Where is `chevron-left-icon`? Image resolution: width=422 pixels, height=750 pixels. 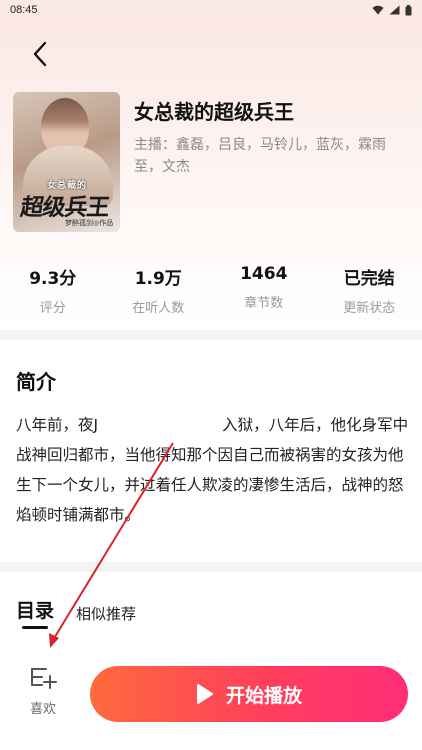 chevron-left-icon is located at coordinates (40, 54).